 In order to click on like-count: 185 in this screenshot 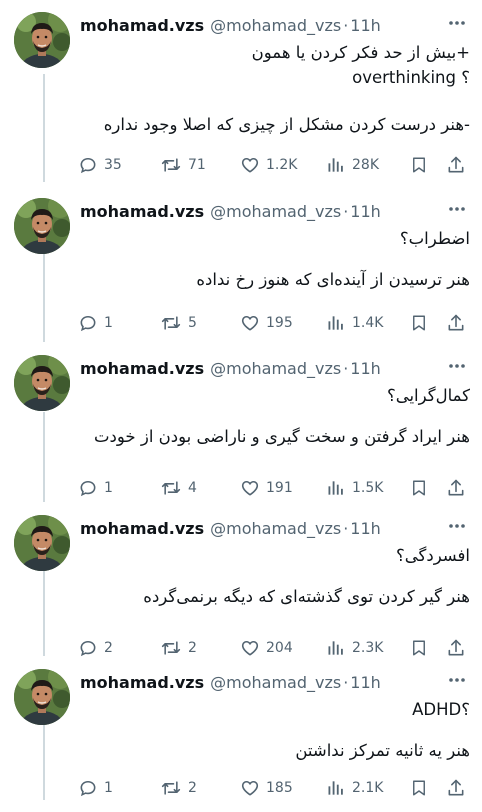, I will do `click(279, 788)`.